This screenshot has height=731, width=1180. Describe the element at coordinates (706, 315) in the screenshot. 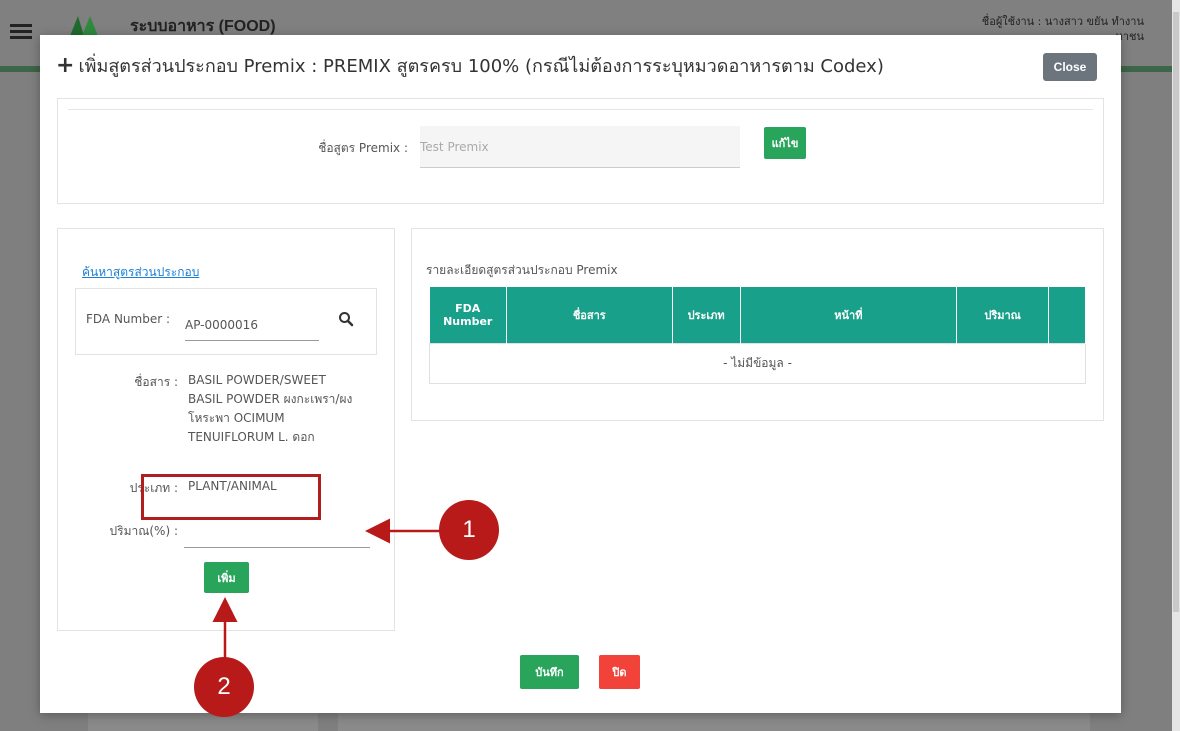

I see `column-type: ประเภท` at that location.